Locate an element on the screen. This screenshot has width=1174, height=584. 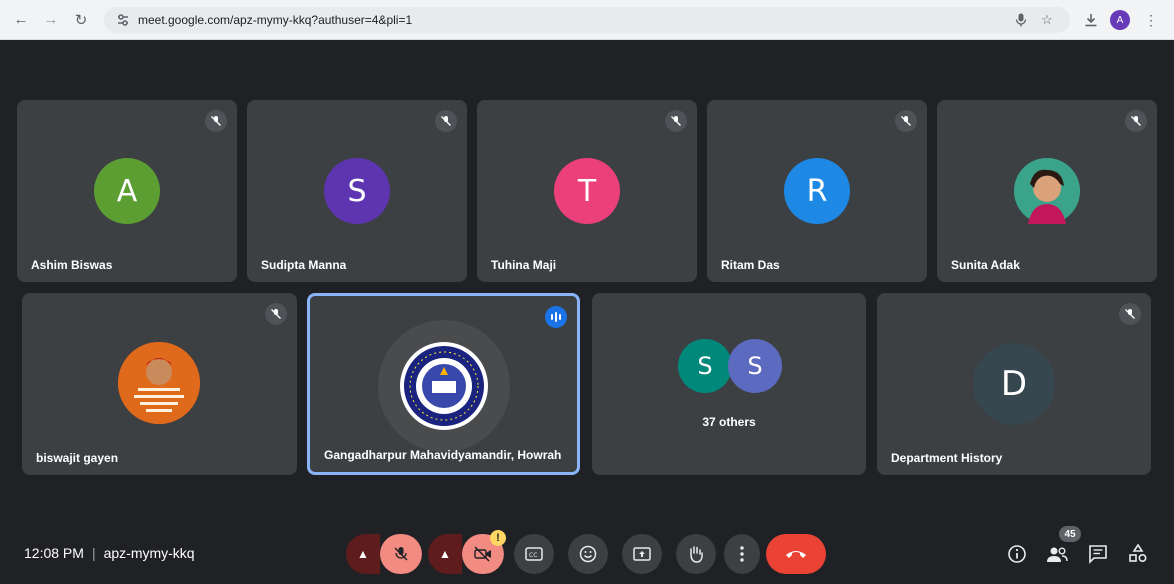
participant-tile: A Ashim Biswas is located at coordinates (127, 191).